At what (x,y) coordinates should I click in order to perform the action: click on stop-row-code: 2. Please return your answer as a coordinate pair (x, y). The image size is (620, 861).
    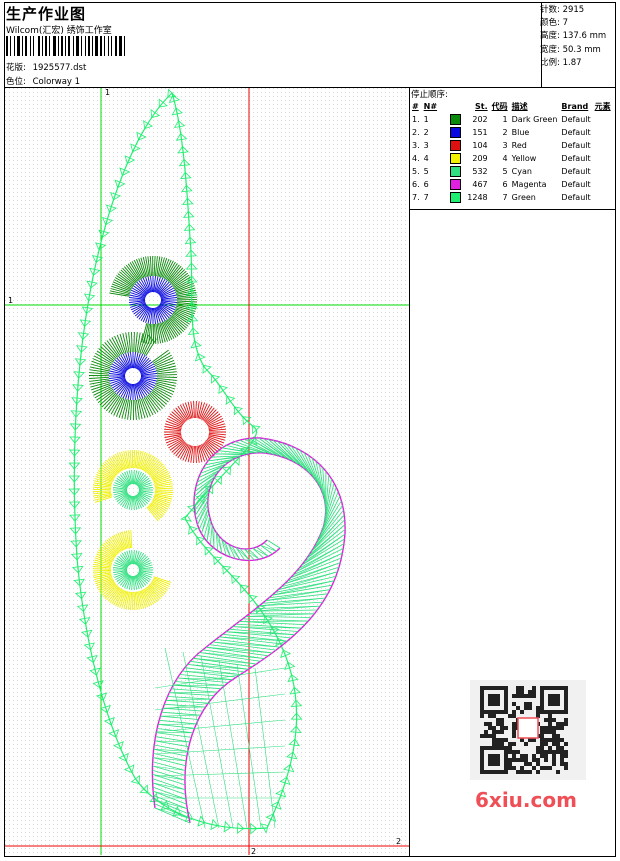
    Looking at the image, I should click on (505, 132).